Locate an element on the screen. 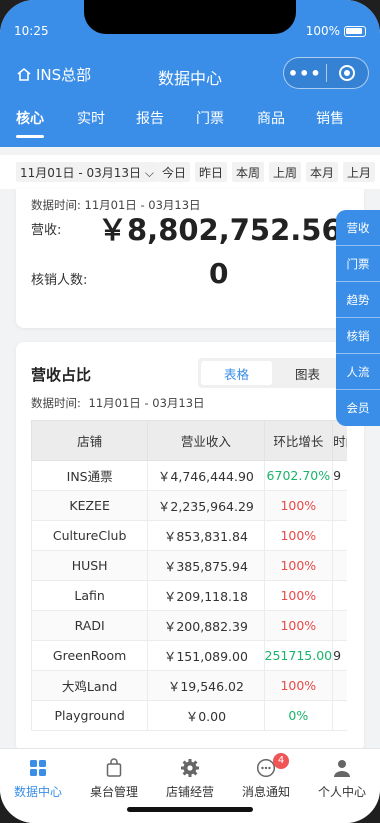 The height and width of the screenshot is (823, 380). date-range-picker: 11月01日 - 03月13日 ⌵ is located at coordinates (87, 172).